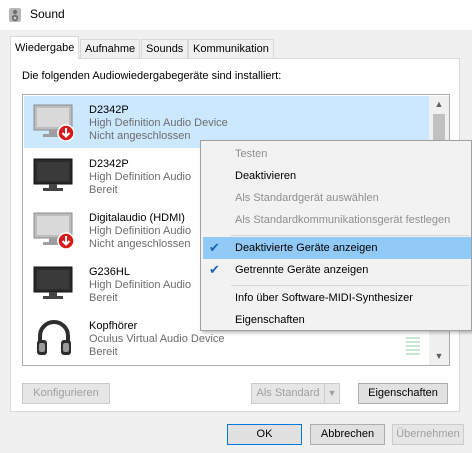  Describe the element at coordinates (251, 154) in the screenshot. I see `menu-item-label: Testen` at that location.